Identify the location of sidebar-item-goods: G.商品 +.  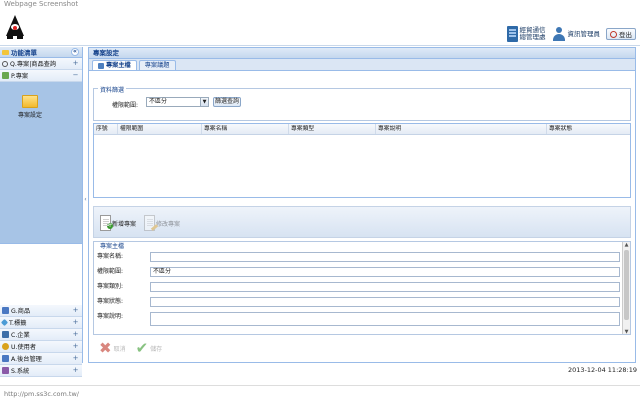
(41, 311).